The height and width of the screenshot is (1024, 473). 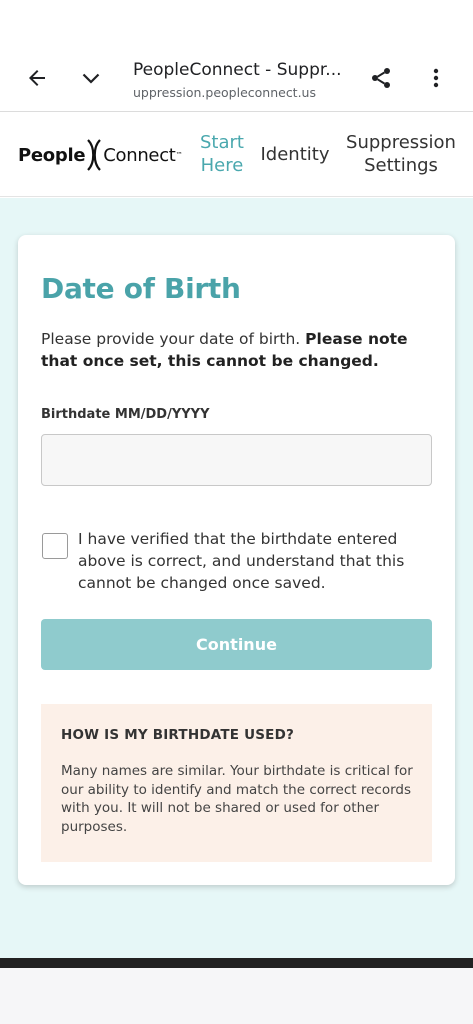 I want to click on continue-button: Continue, so click(x=236, y=644).